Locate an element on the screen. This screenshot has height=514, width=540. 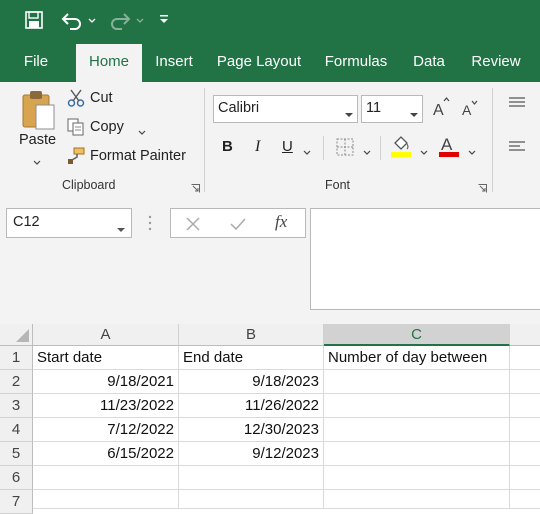
row-header-3: 3 is located at coordinates (16, 406).